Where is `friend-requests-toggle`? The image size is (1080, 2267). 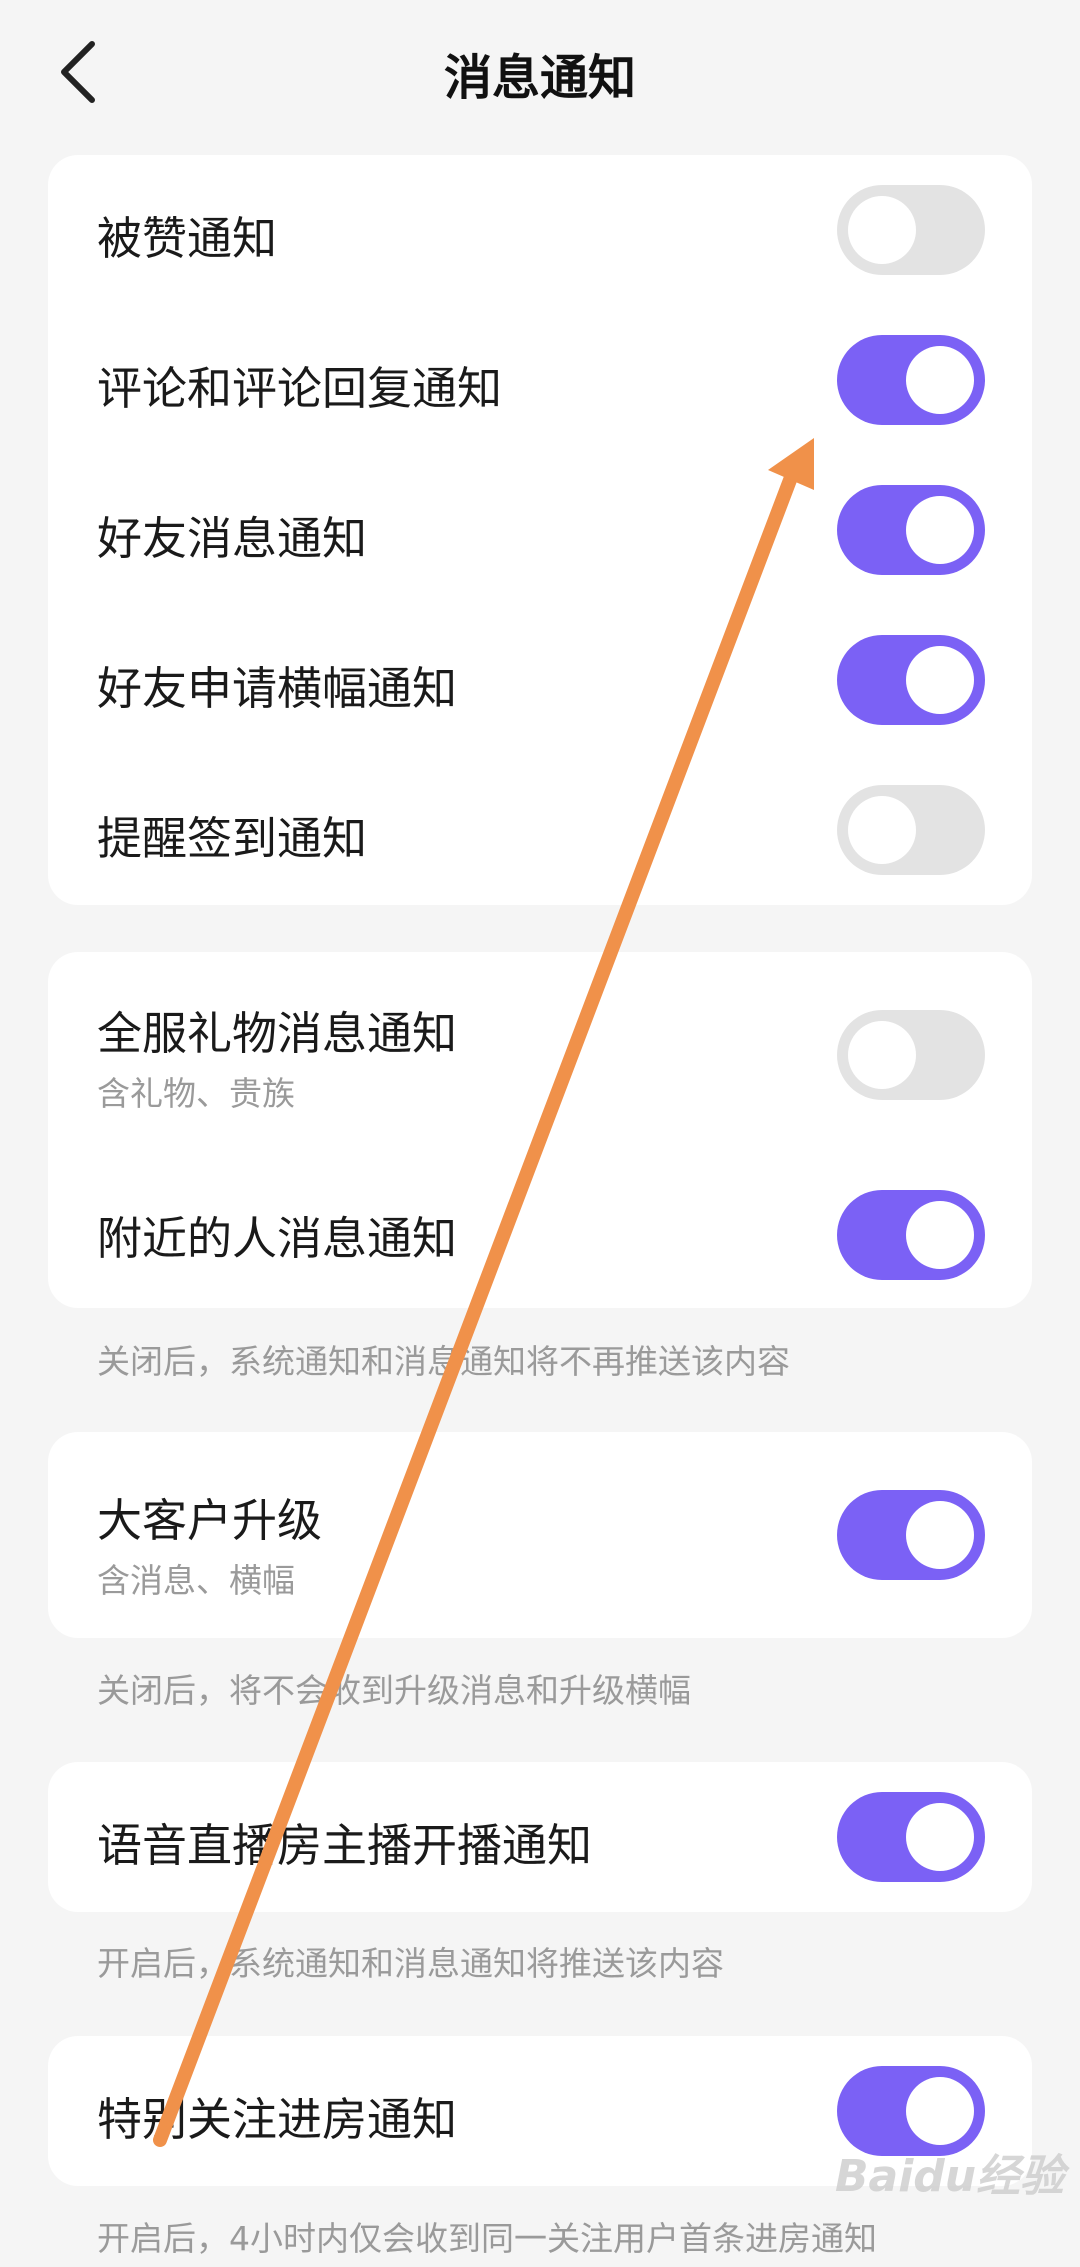 friend-requests-toggle is located at coordinates (911, 680).